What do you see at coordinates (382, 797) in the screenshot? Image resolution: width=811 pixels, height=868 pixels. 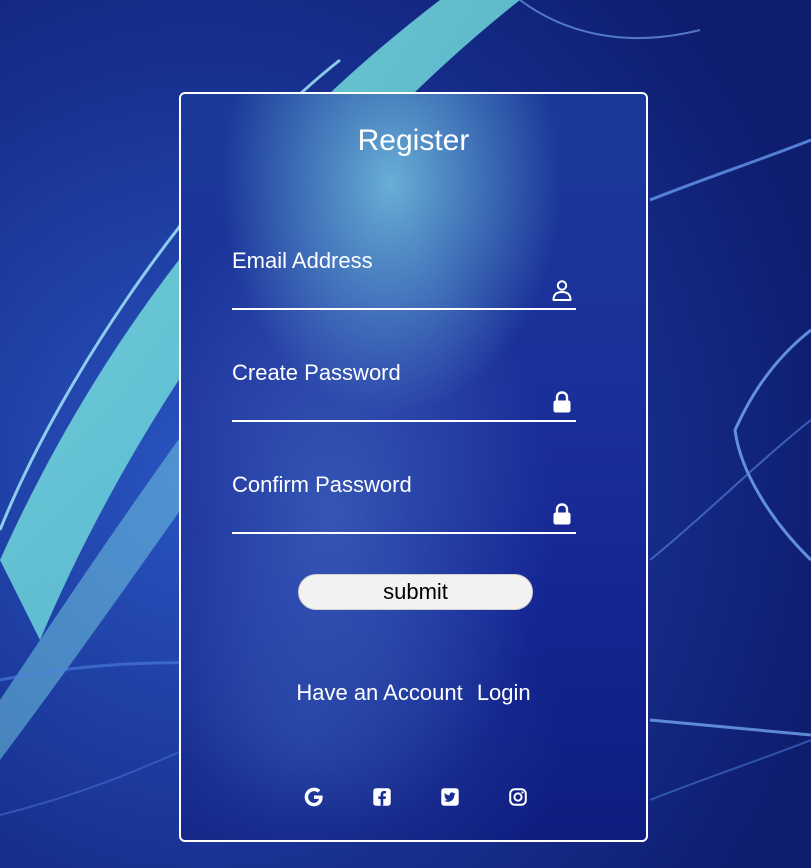 I see `facebook-icon` at bounding box center [382, 797].